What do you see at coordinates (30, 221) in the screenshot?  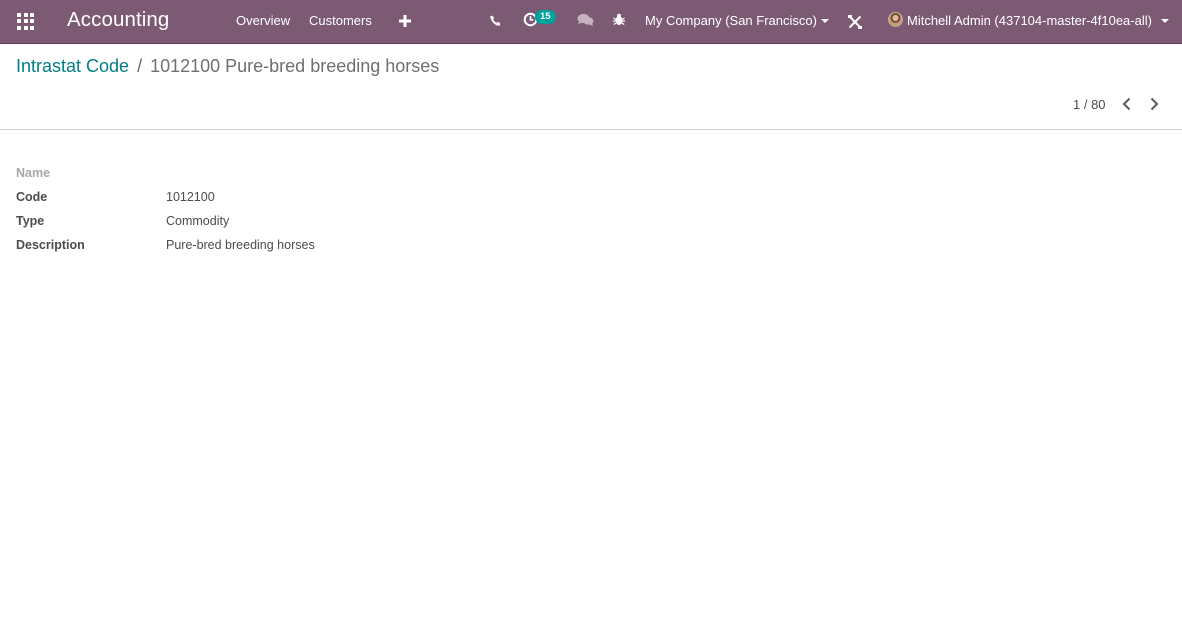 I see `field-label-type: Type` at bounding box center [30, 221].